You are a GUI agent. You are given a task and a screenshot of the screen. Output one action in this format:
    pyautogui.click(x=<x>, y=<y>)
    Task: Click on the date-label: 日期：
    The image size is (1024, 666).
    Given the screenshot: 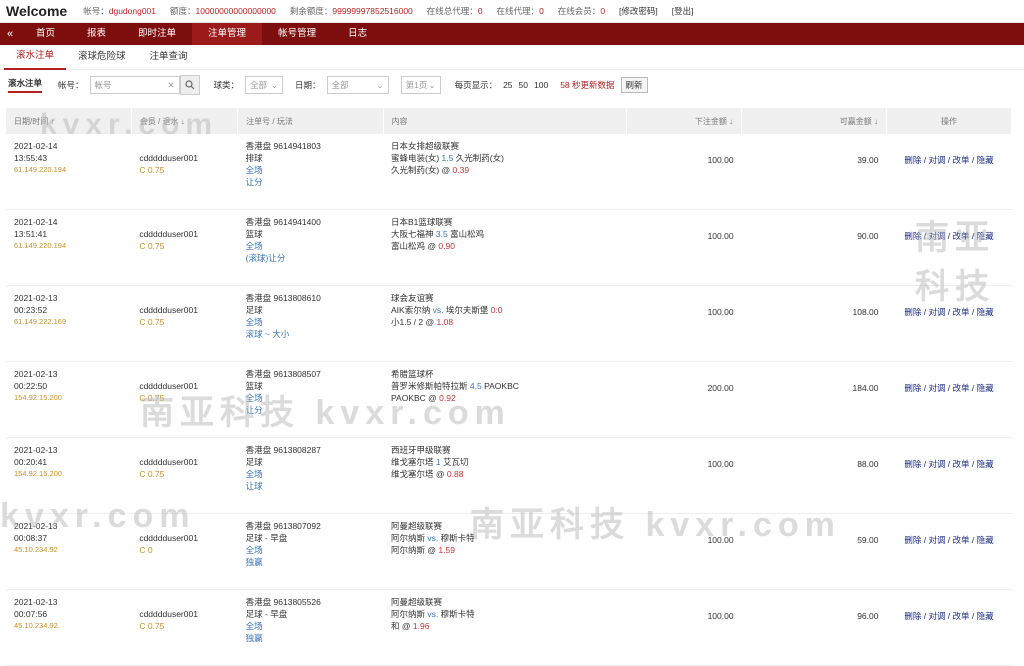 What is the action you would take?
    pyautogui.click(x=308, y=85)
    